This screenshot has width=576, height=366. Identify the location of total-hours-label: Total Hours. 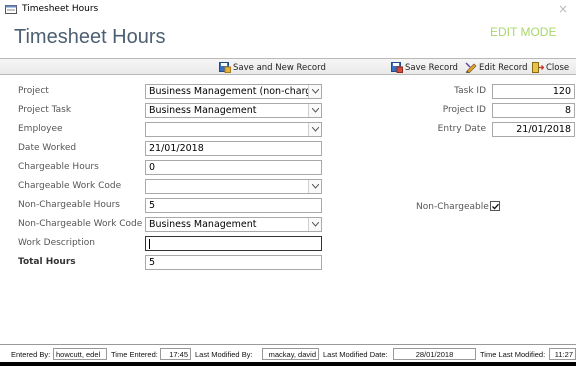
(47, 262).